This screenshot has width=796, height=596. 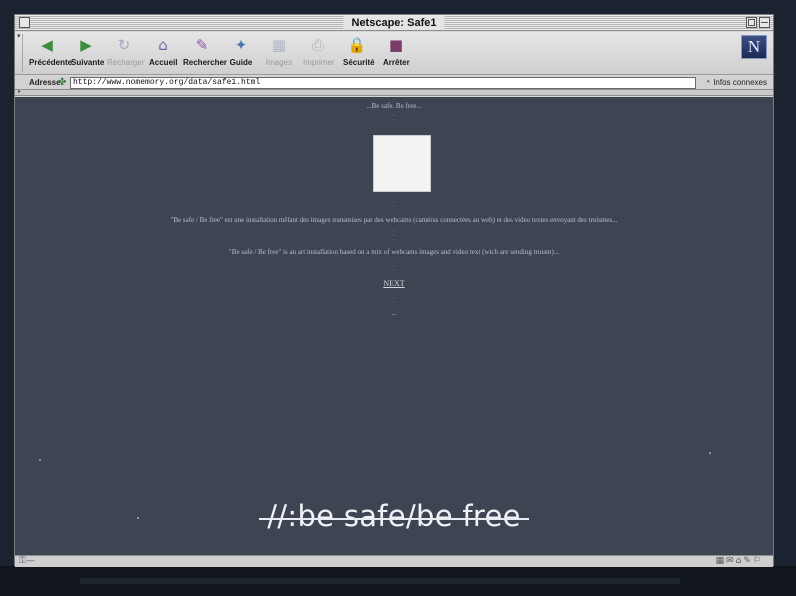 I want to click on stop-button: ■ Arrêter, so click(x=396, y=53).